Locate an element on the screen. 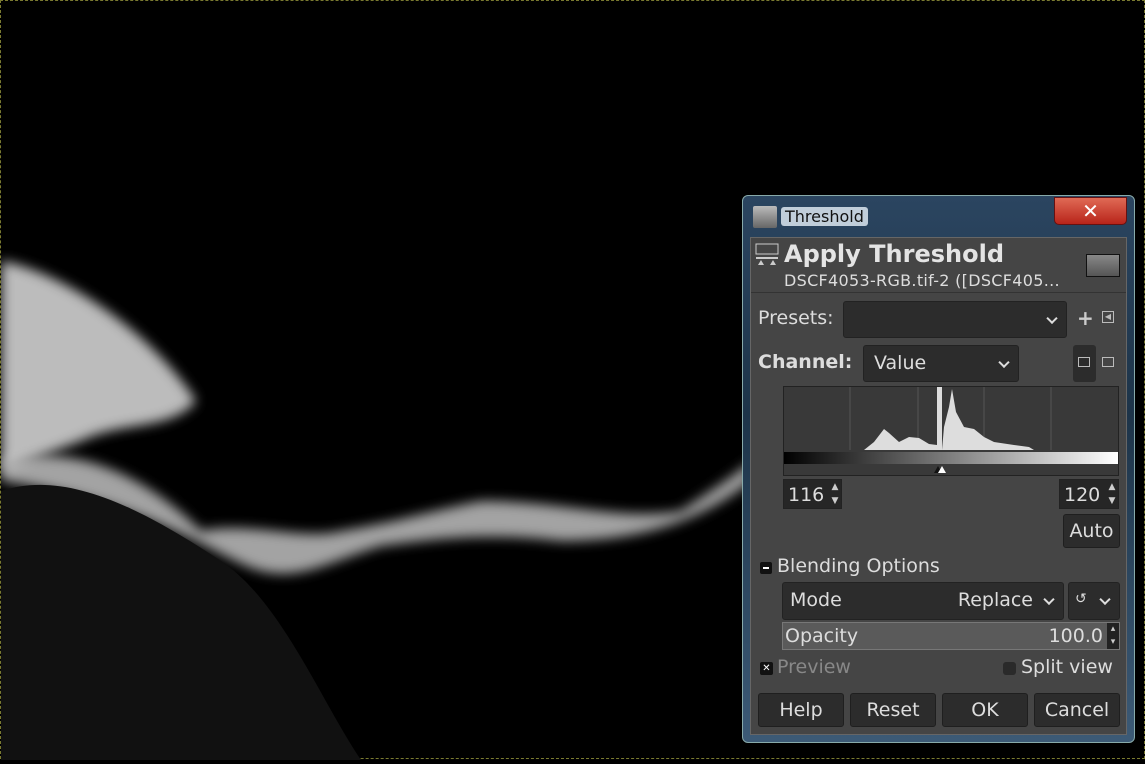  split-view-checkbox is located at coordinates (1009, 668).